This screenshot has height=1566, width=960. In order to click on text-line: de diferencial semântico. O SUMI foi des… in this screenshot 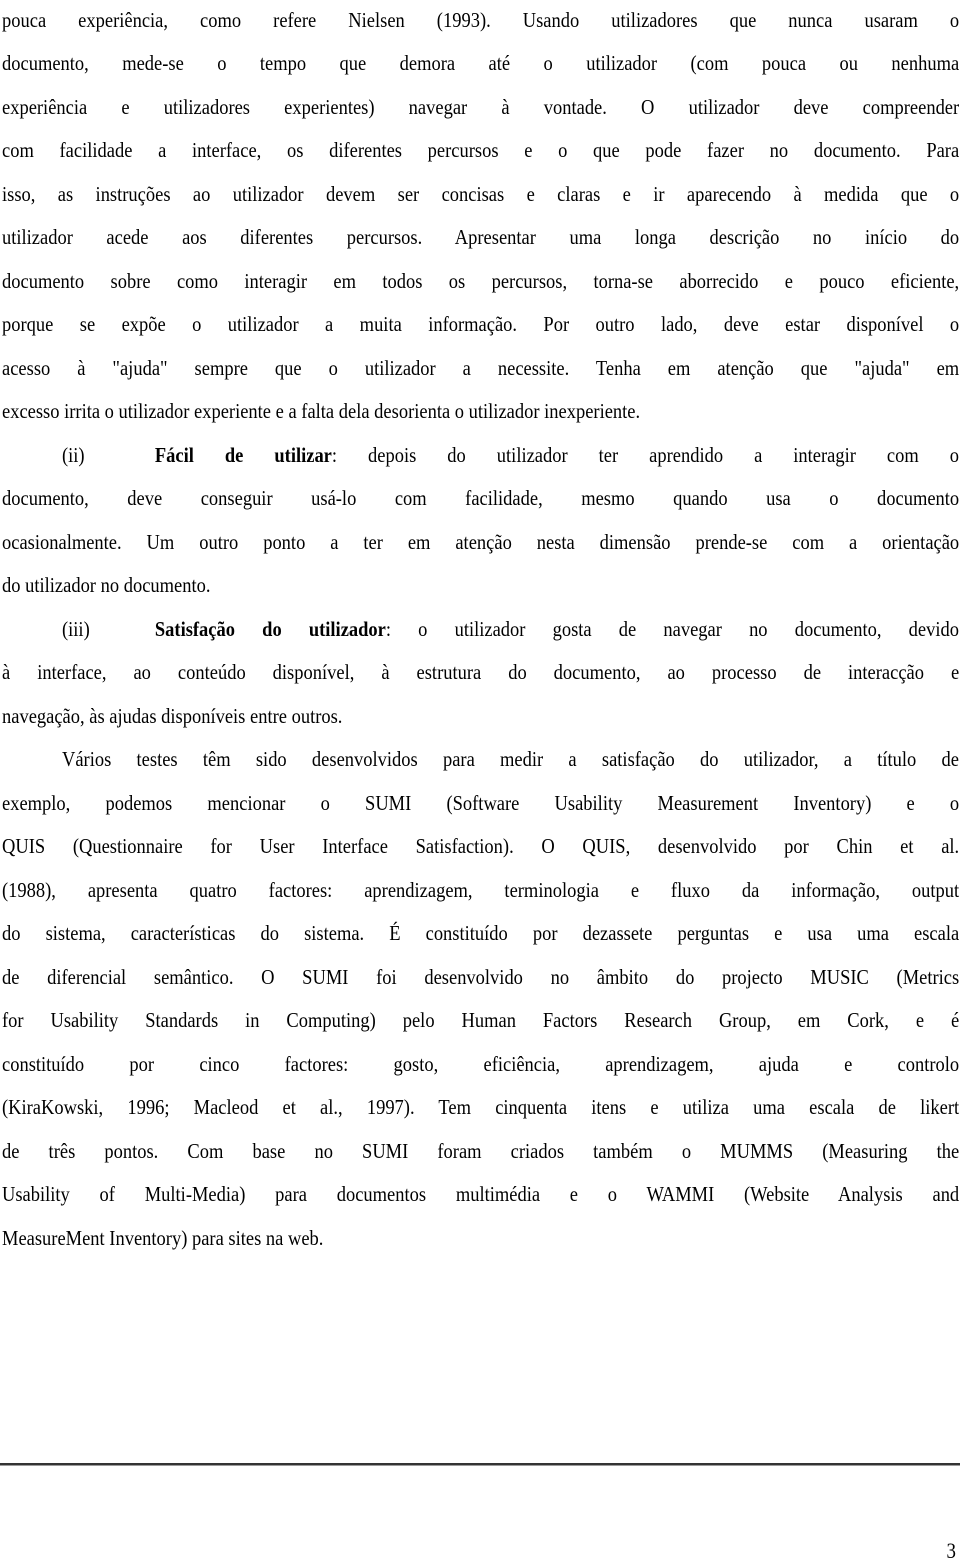, I will do `click(481, 977)`.